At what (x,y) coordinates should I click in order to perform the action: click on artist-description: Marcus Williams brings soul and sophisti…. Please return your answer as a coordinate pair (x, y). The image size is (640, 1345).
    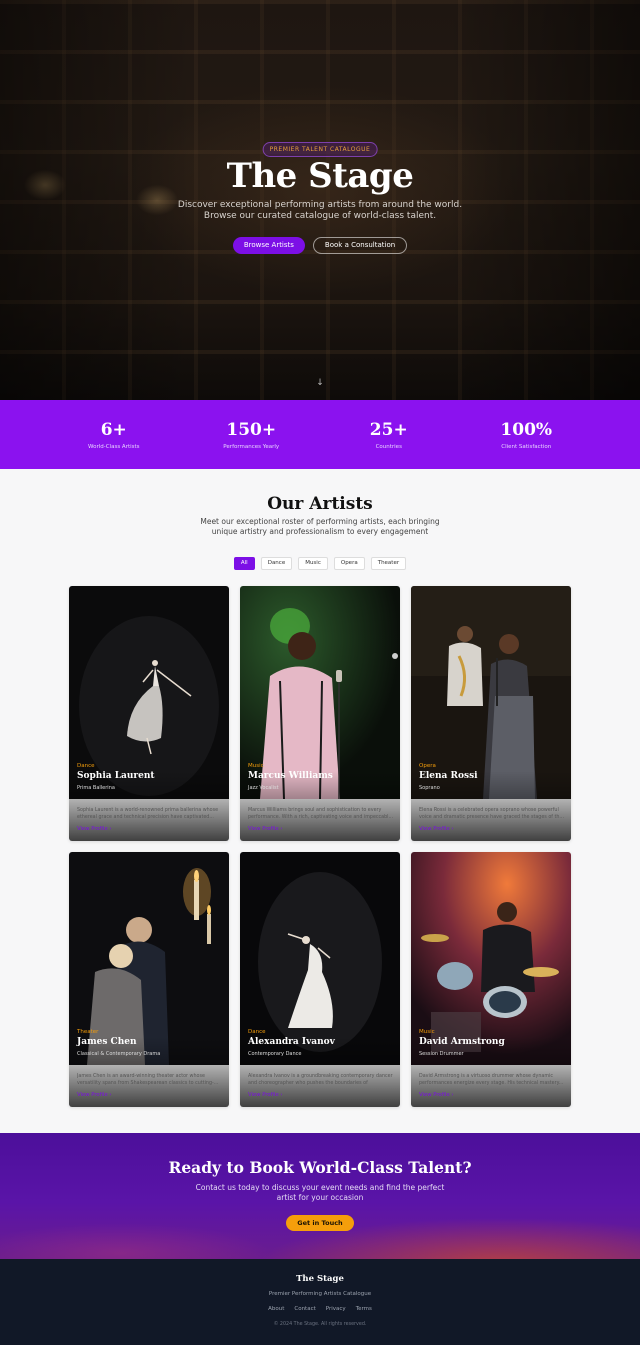
    Looking at the image, I should click on (321, 814).